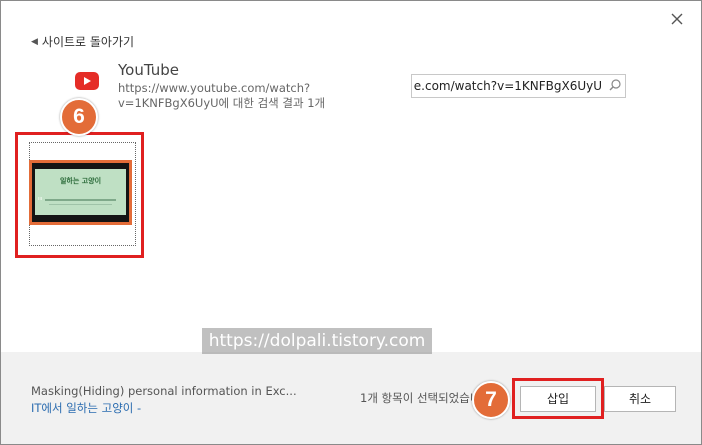 The width and height of the screenshot is (702, 445). I want to click on step-marker-7: 7, so click(491, 400).